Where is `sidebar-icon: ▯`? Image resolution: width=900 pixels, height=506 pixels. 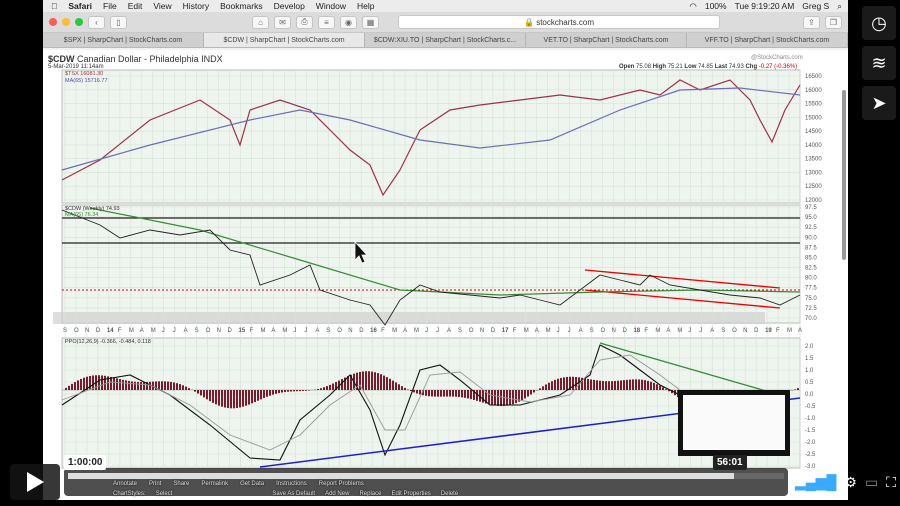
sidebar-icon: ▯ is located at coordinates (118, 22).